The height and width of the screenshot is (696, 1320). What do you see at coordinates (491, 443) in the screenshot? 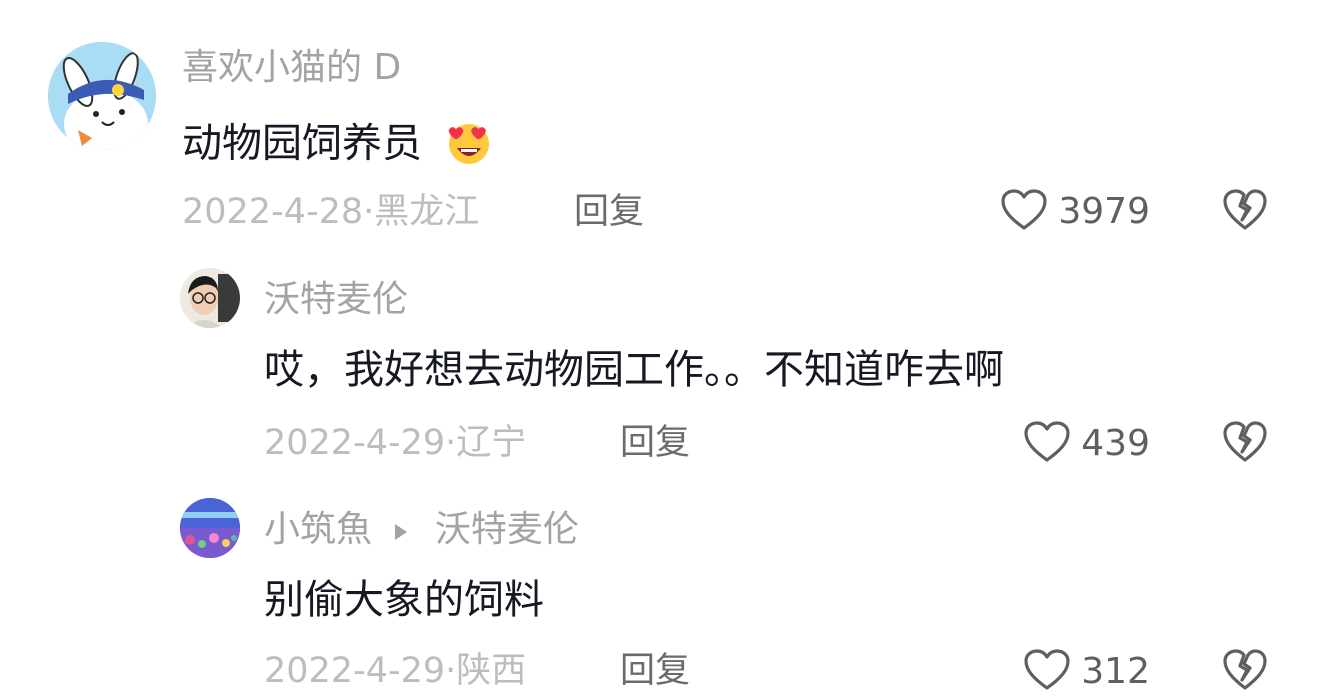
I see `comment-region: 辽宁` at bounding box center [491, 443].